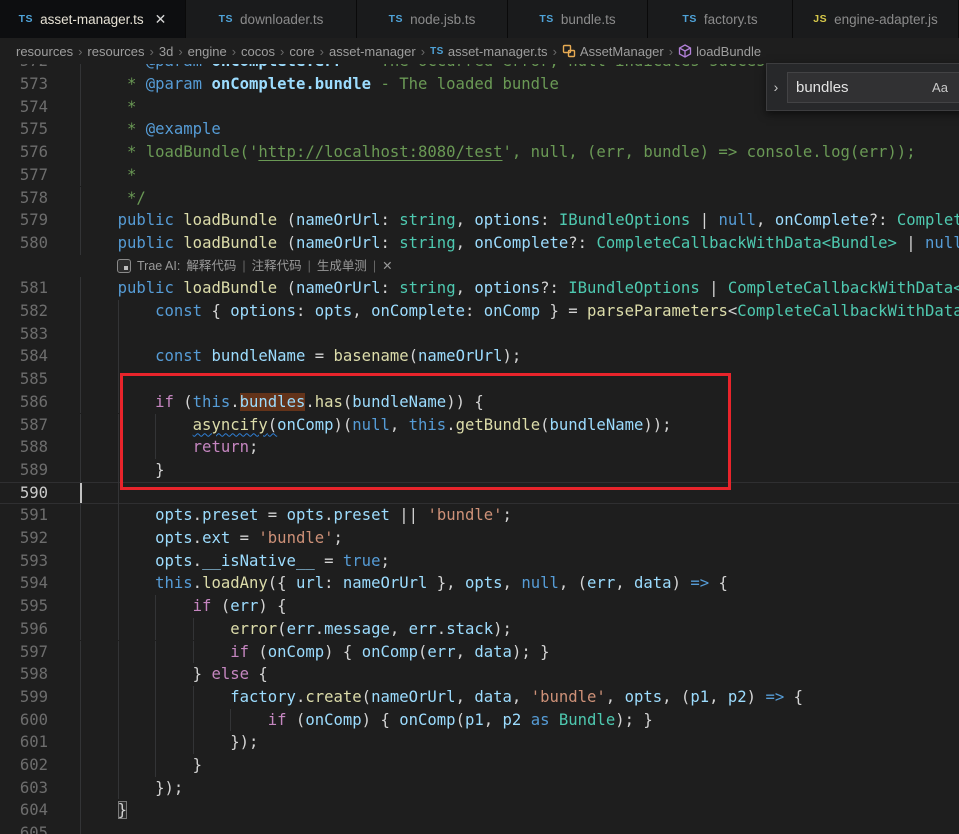  Describe the element at coordinates (93, 19) in the screenshot. I see `tab-asset-manager: TS asset-manager.ts ✕` at that location.